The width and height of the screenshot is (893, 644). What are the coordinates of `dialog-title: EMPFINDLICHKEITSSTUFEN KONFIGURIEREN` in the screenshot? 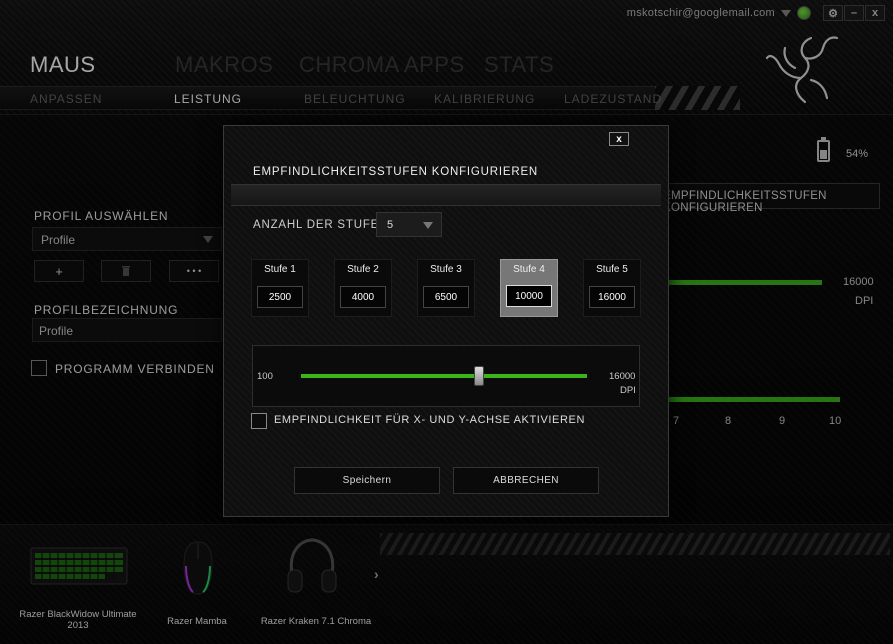 It's located at (396, 172).